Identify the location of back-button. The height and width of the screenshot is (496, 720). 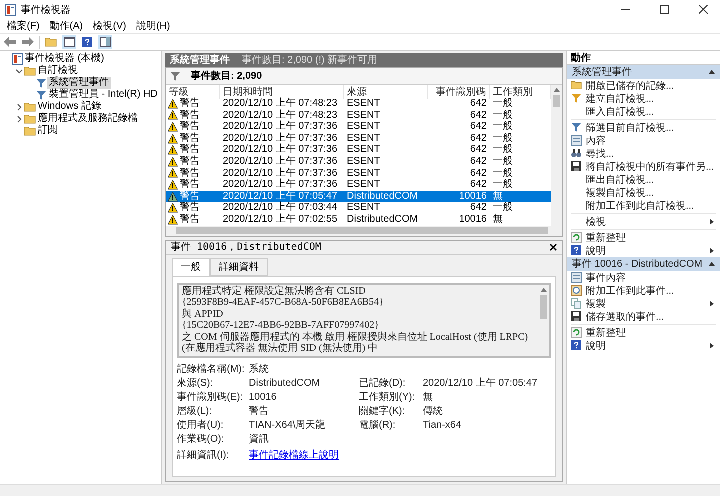
(10, 42).